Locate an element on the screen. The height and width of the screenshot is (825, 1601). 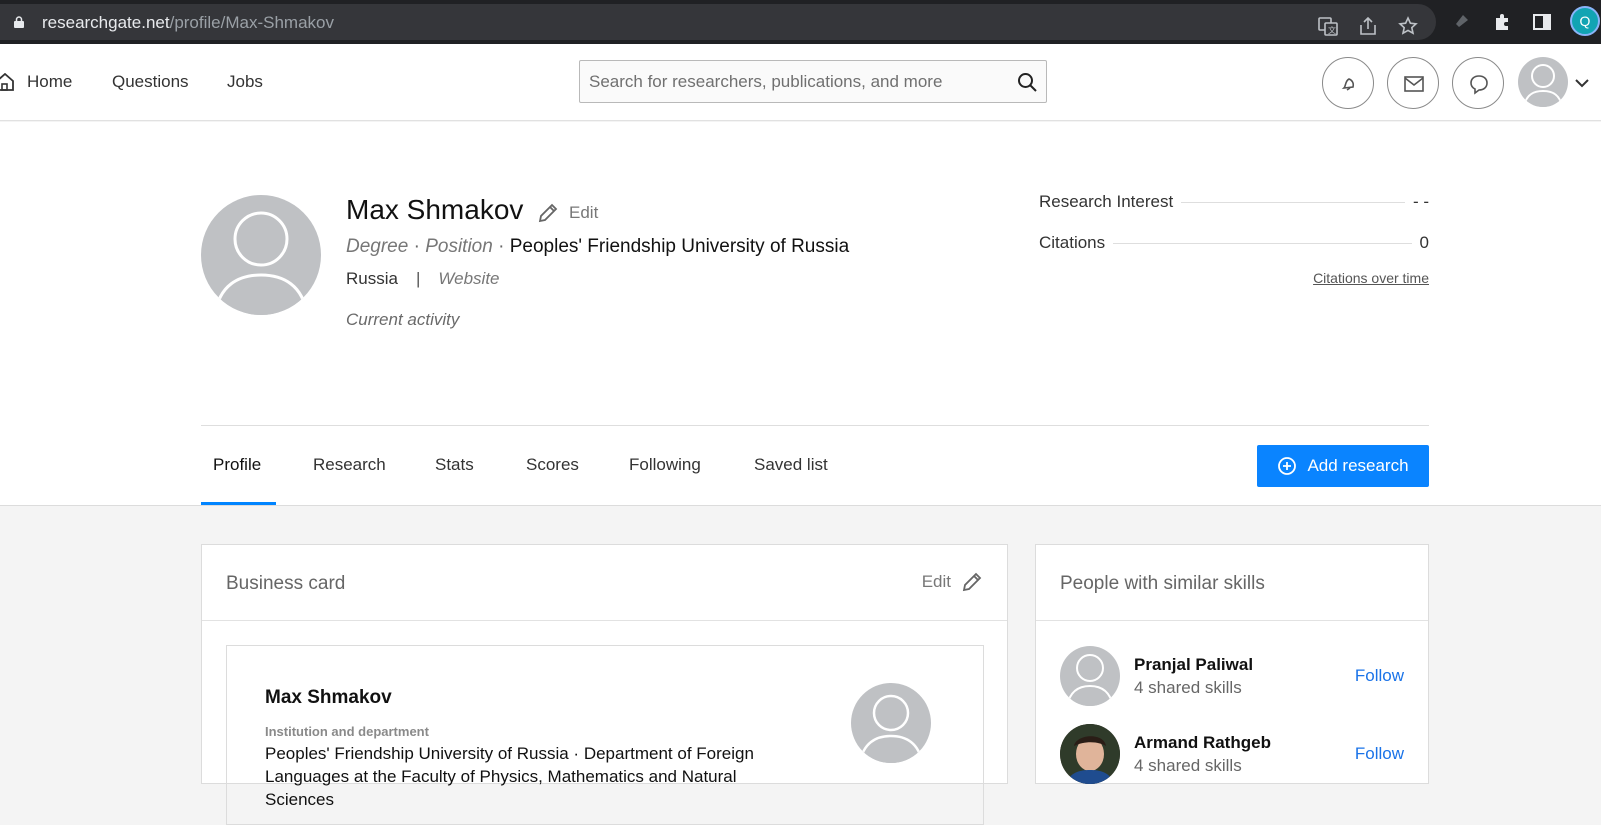
url-host: researchgate.net is located at coordinates (106, 22).